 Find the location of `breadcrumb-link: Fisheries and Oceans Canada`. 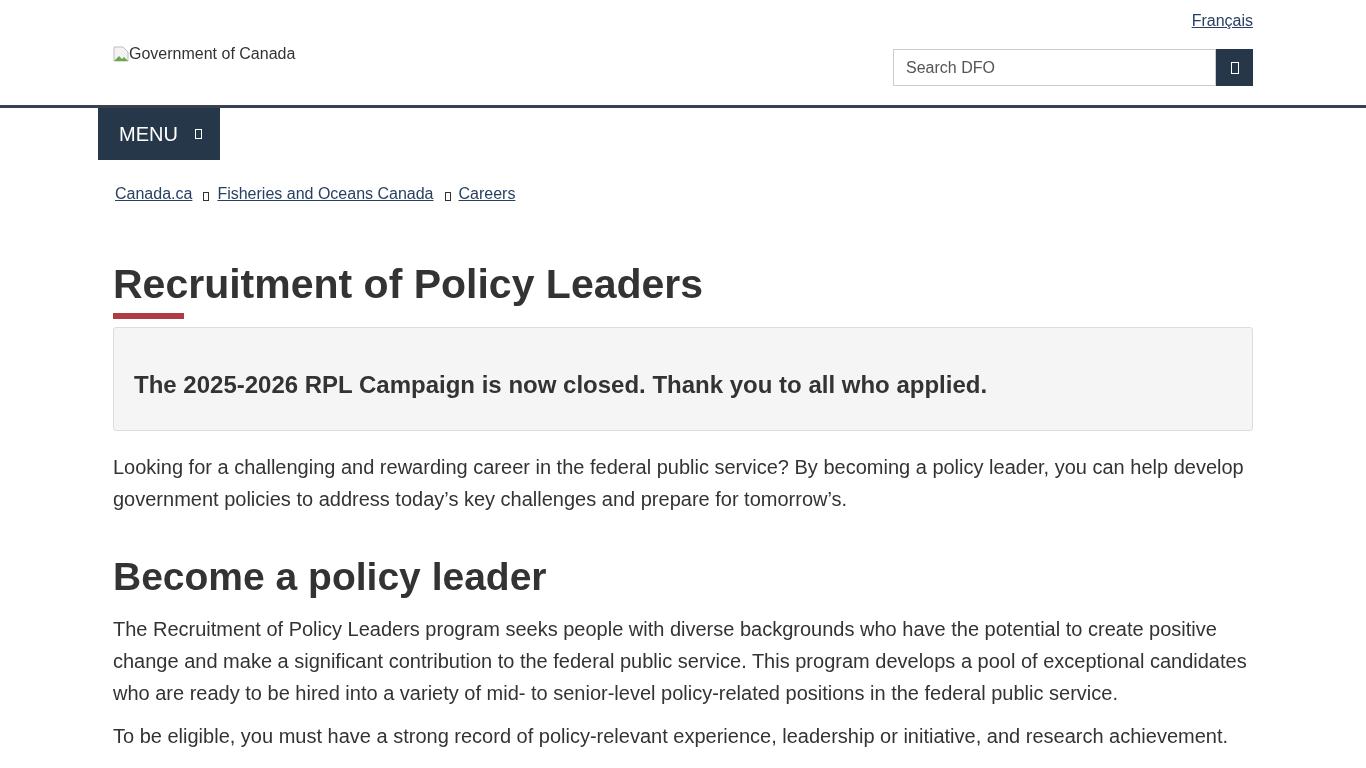

breadcrumb-link: Fisheries and Oceans Canada is located at coordinates (325, 194).